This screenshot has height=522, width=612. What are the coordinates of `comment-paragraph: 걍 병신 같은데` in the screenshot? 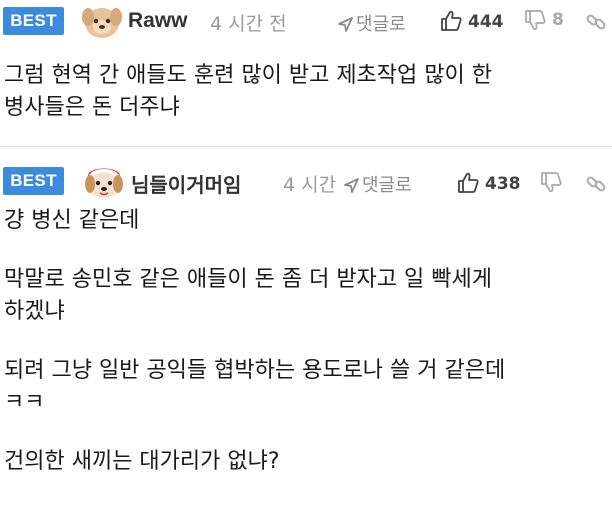 It's located at (308, 221).